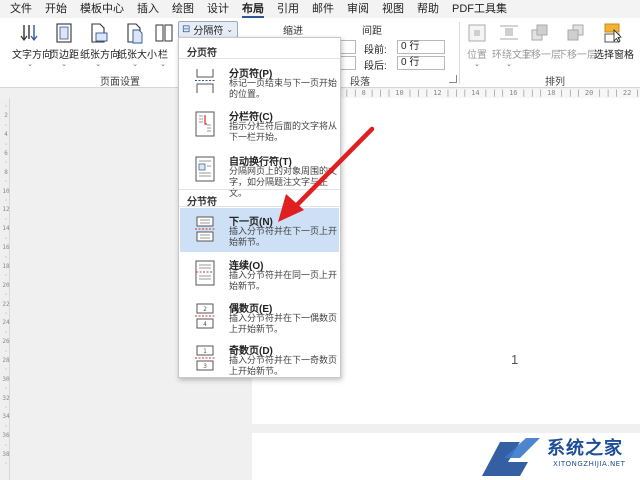 The height and width of the screenshot is (480, 640). I want to click on continuous-icon, so click(205, 273).